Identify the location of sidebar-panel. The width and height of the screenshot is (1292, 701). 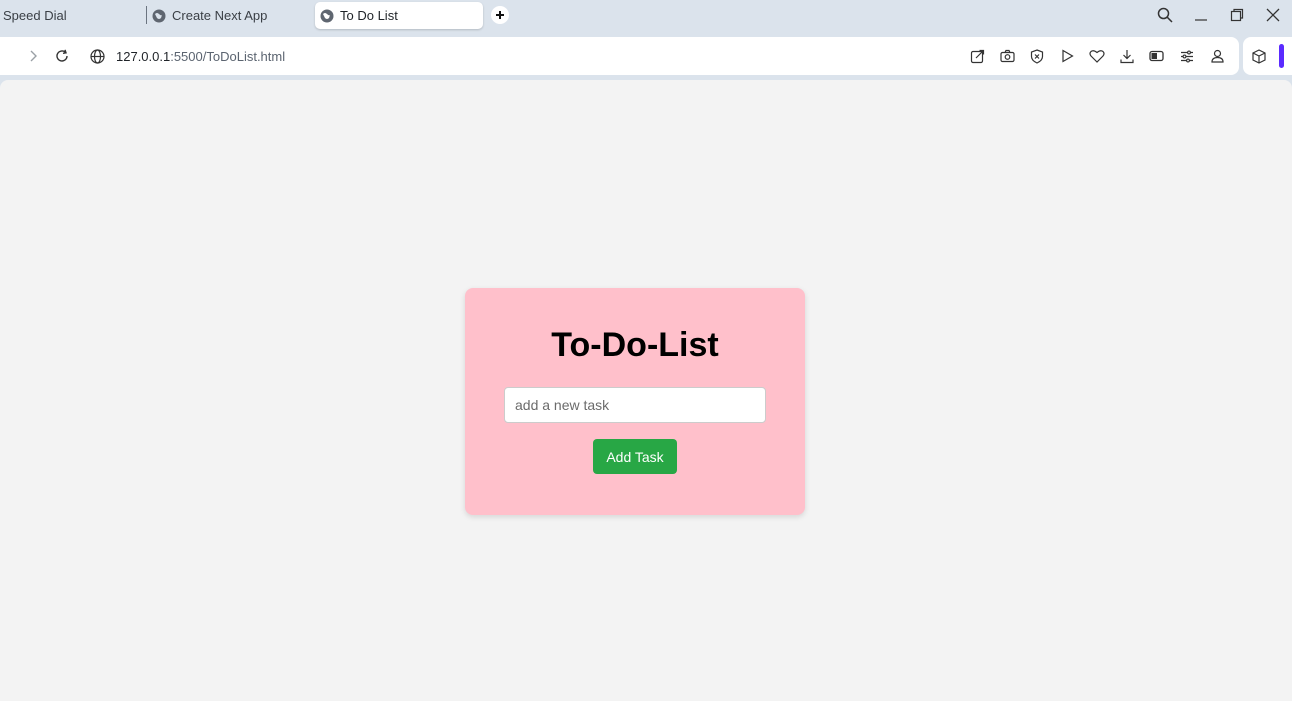
(1267, 56).